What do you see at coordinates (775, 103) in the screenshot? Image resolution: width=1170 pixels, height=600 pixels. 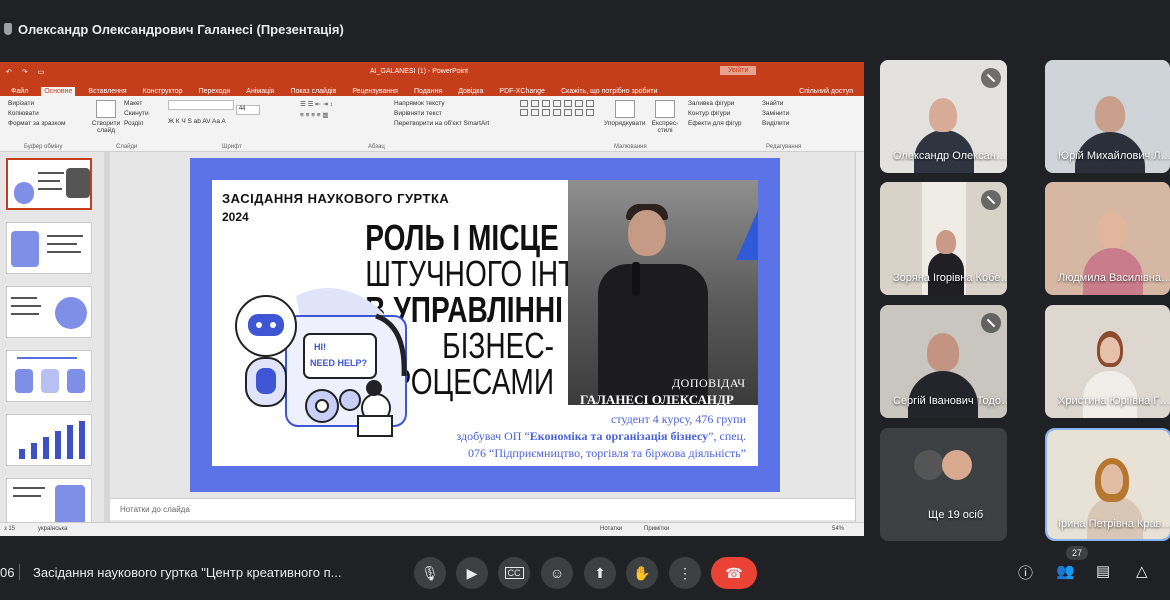 I see `find-button: Знайти` at bounding box center [775, 103].